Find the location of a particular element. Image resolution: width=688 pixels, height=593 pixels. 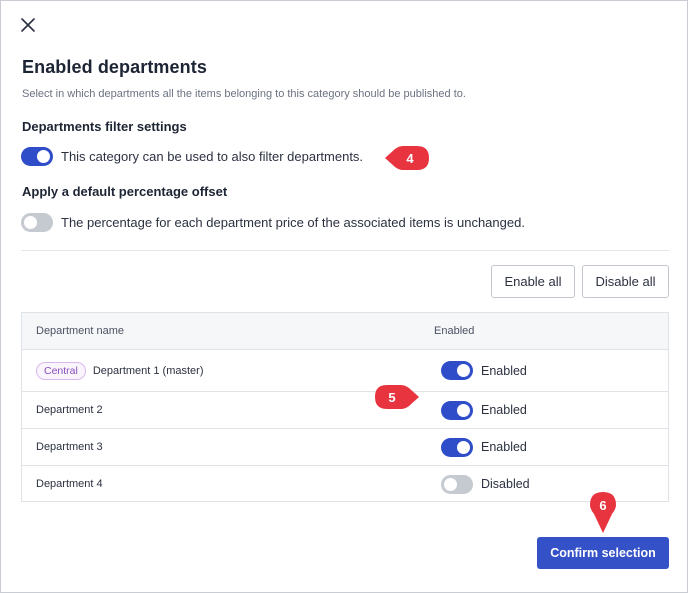

department-name-cell: Central Department 1 (master) is located at coordinates (120, 370).